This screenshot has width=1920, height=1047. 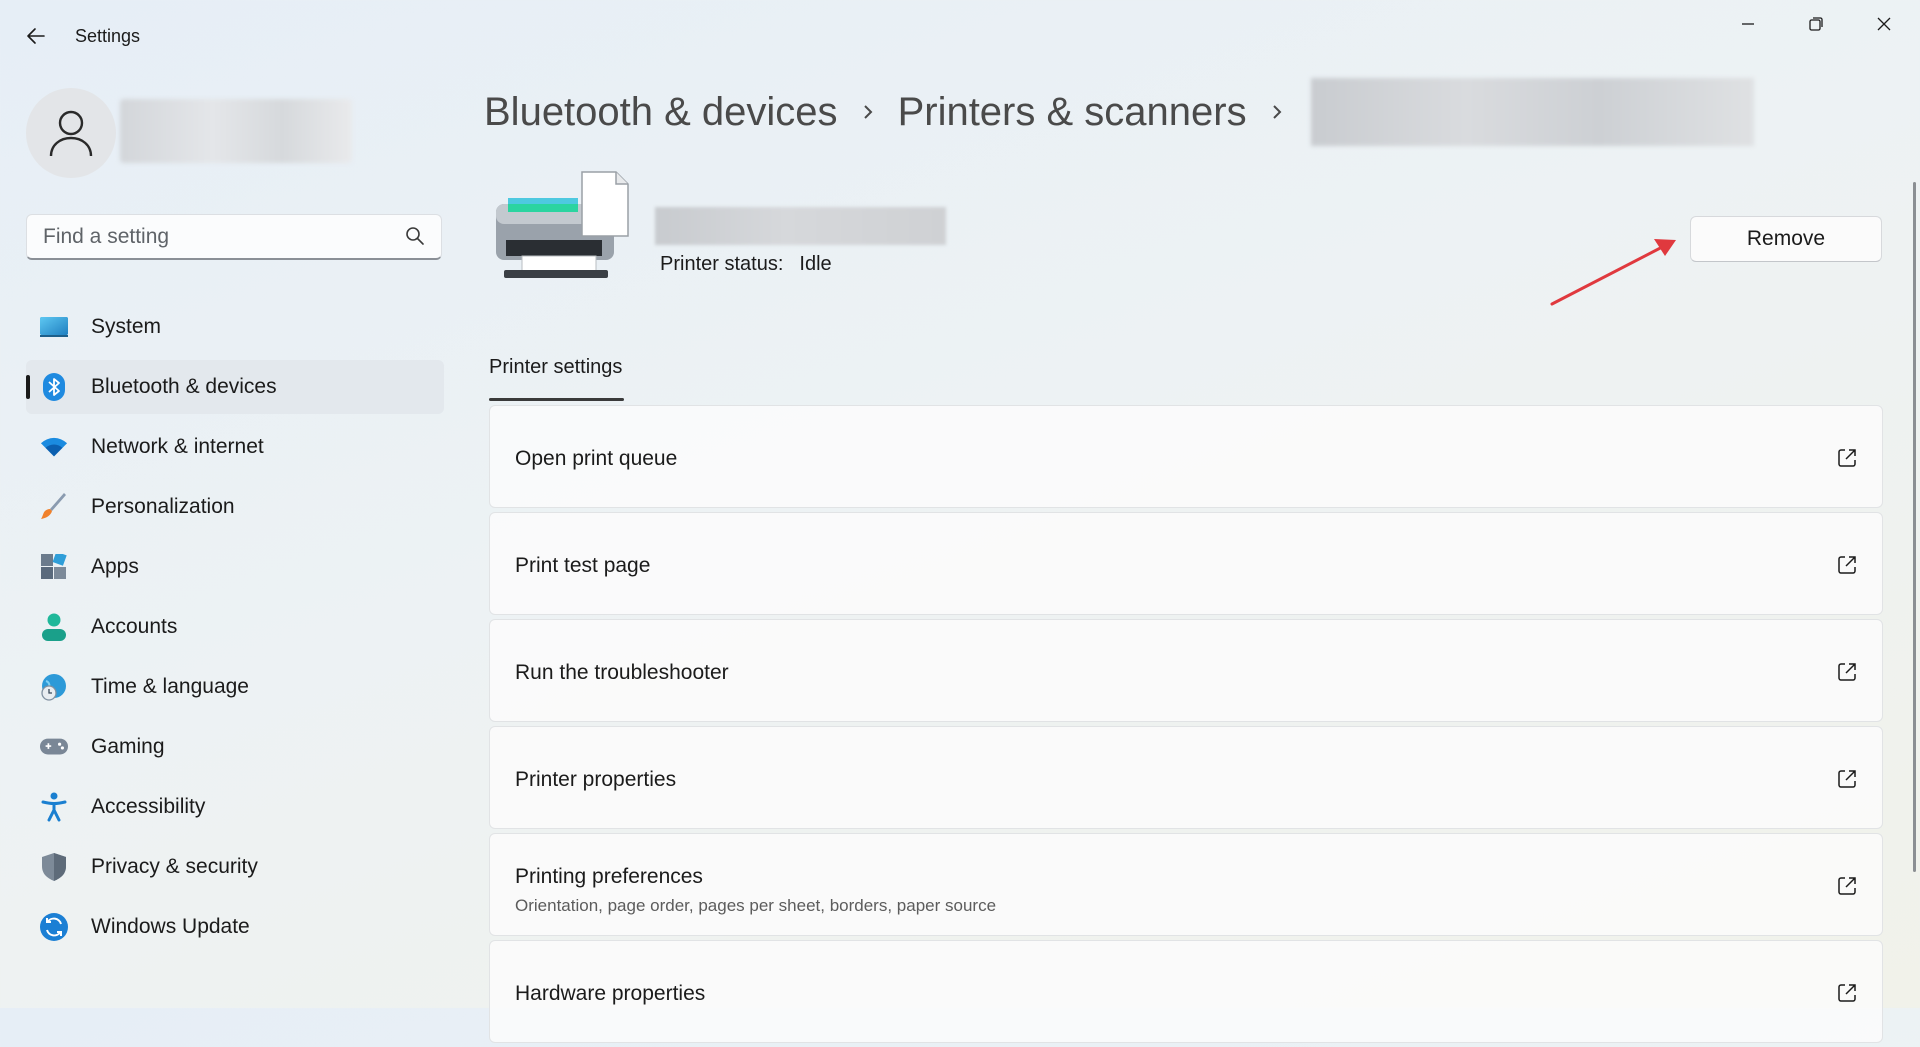 What do you see at coordinates (170, 926) in the screenshot?
I see `sidebar-item-label: Windows Update` at bounding box center [170, 926].